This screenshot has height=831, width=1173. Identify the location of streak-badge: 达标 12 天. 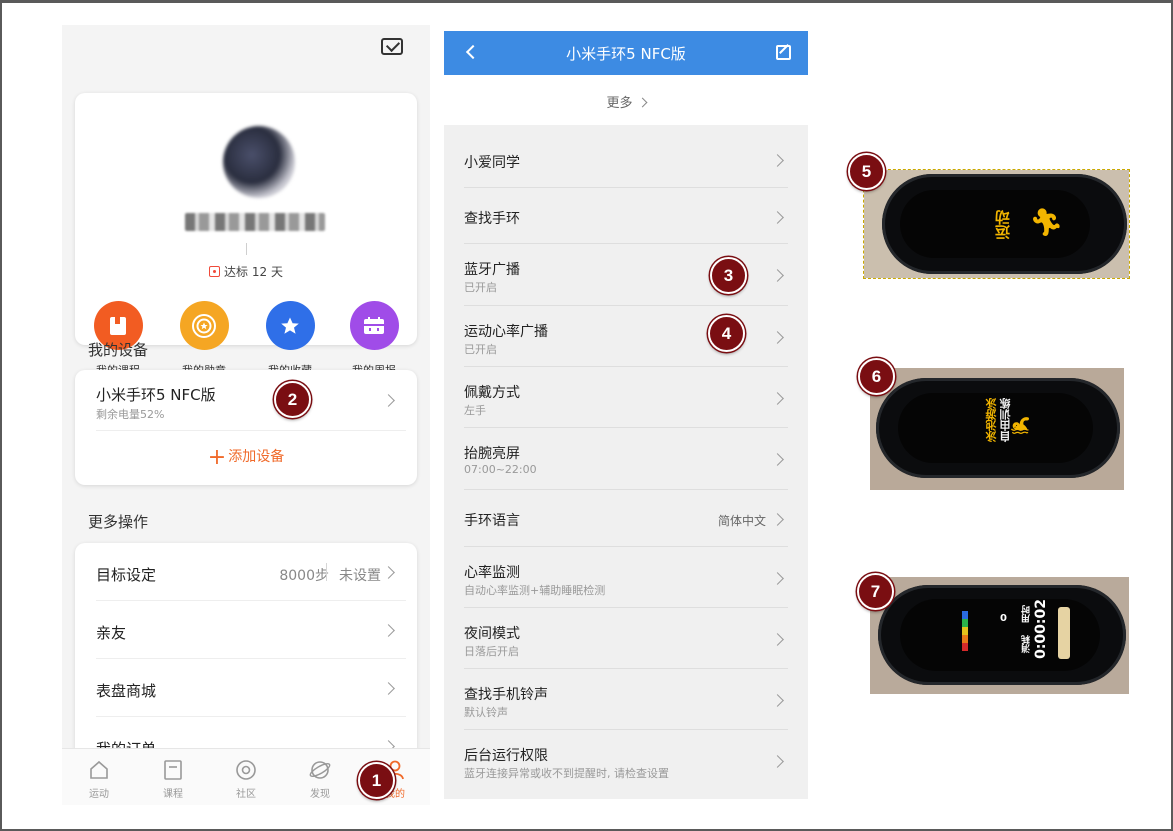
(246, 271).